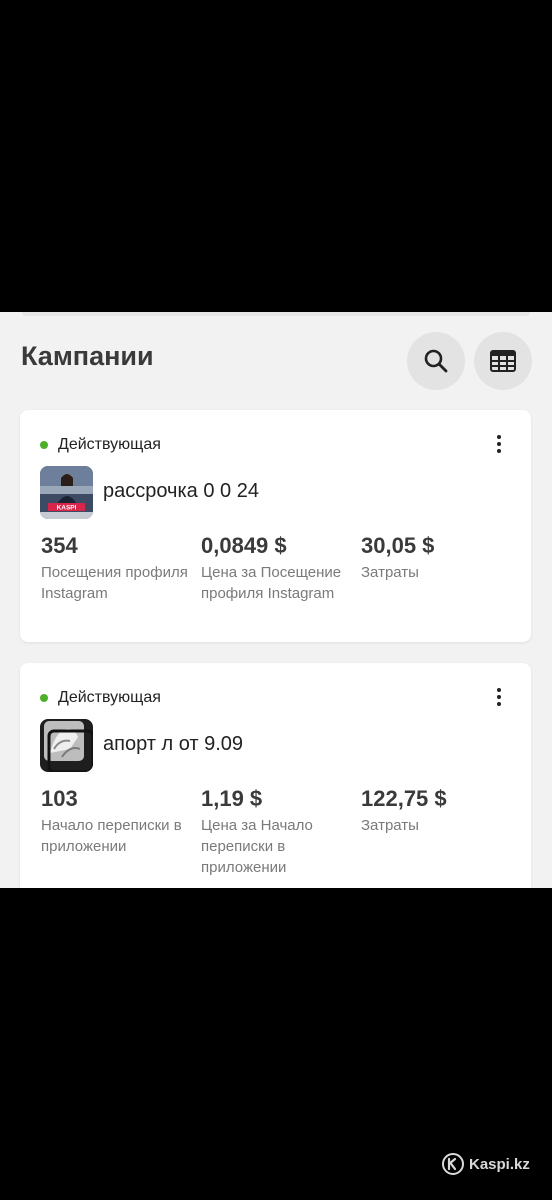 The image size is (552, 1200). Describe the element at coordinates (244, 545) in the screenshot. I see `metric-value: 0,0849 $` at that location.